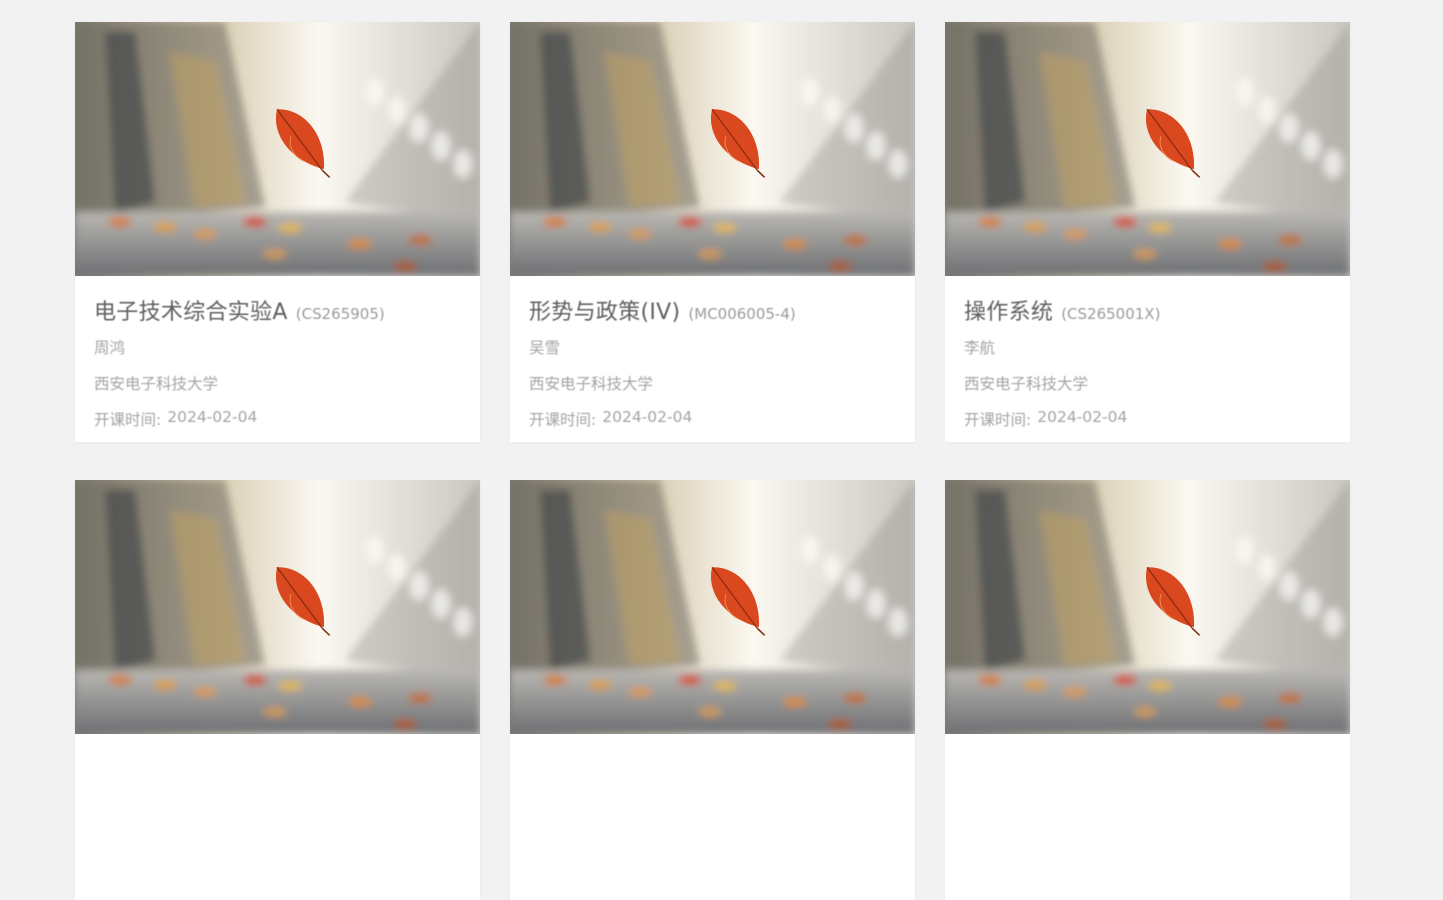  What do you see at coordinates (1008, 310) in the screenshot?
I see `course-name: 操作系统` at bounding box center [1008, 310].